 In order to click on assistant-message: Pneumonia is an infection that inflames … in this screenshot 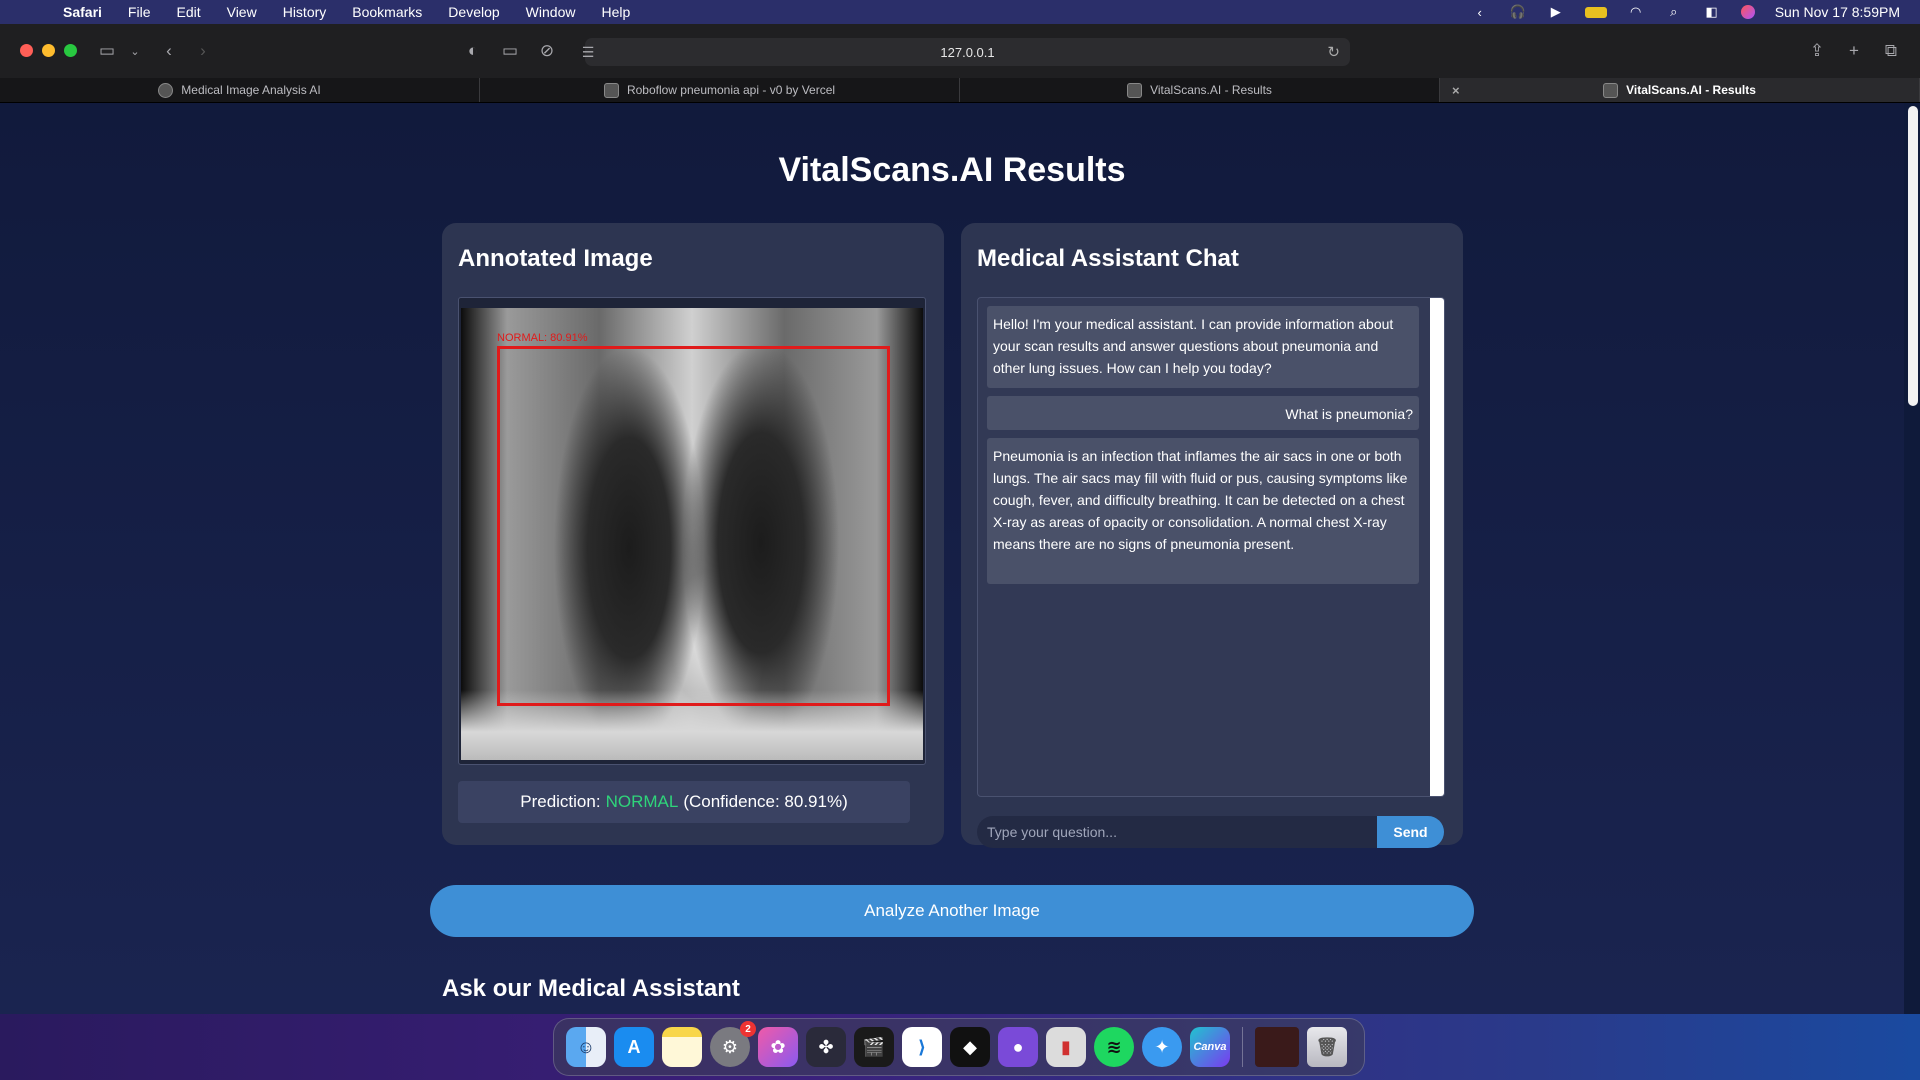, I will do `click(1203, 511)`.